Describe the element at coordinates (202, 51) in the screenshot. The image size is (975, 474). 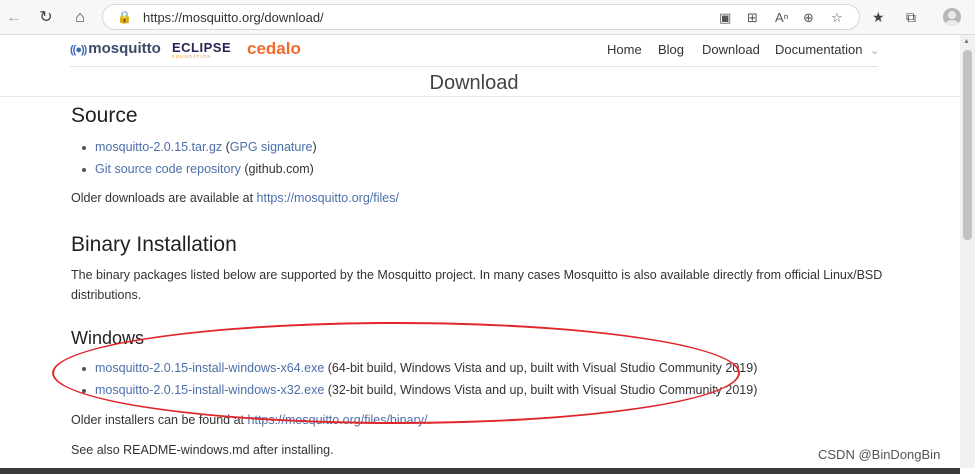
I see `eclipse-foundation-logo: ECLIPSE FOUNDATION` at that location.